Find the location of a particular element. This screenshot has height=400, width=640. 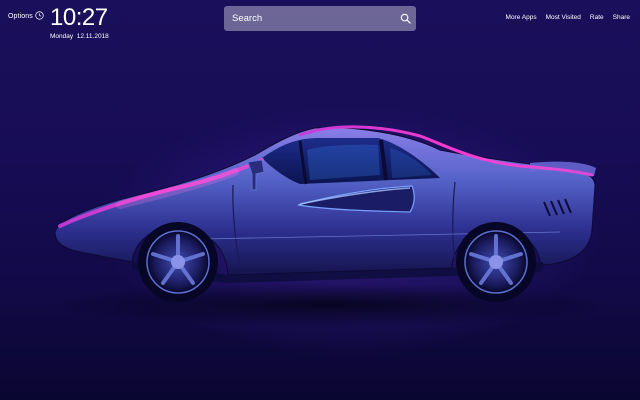

clock-icon is located at coordinates (39, 15).